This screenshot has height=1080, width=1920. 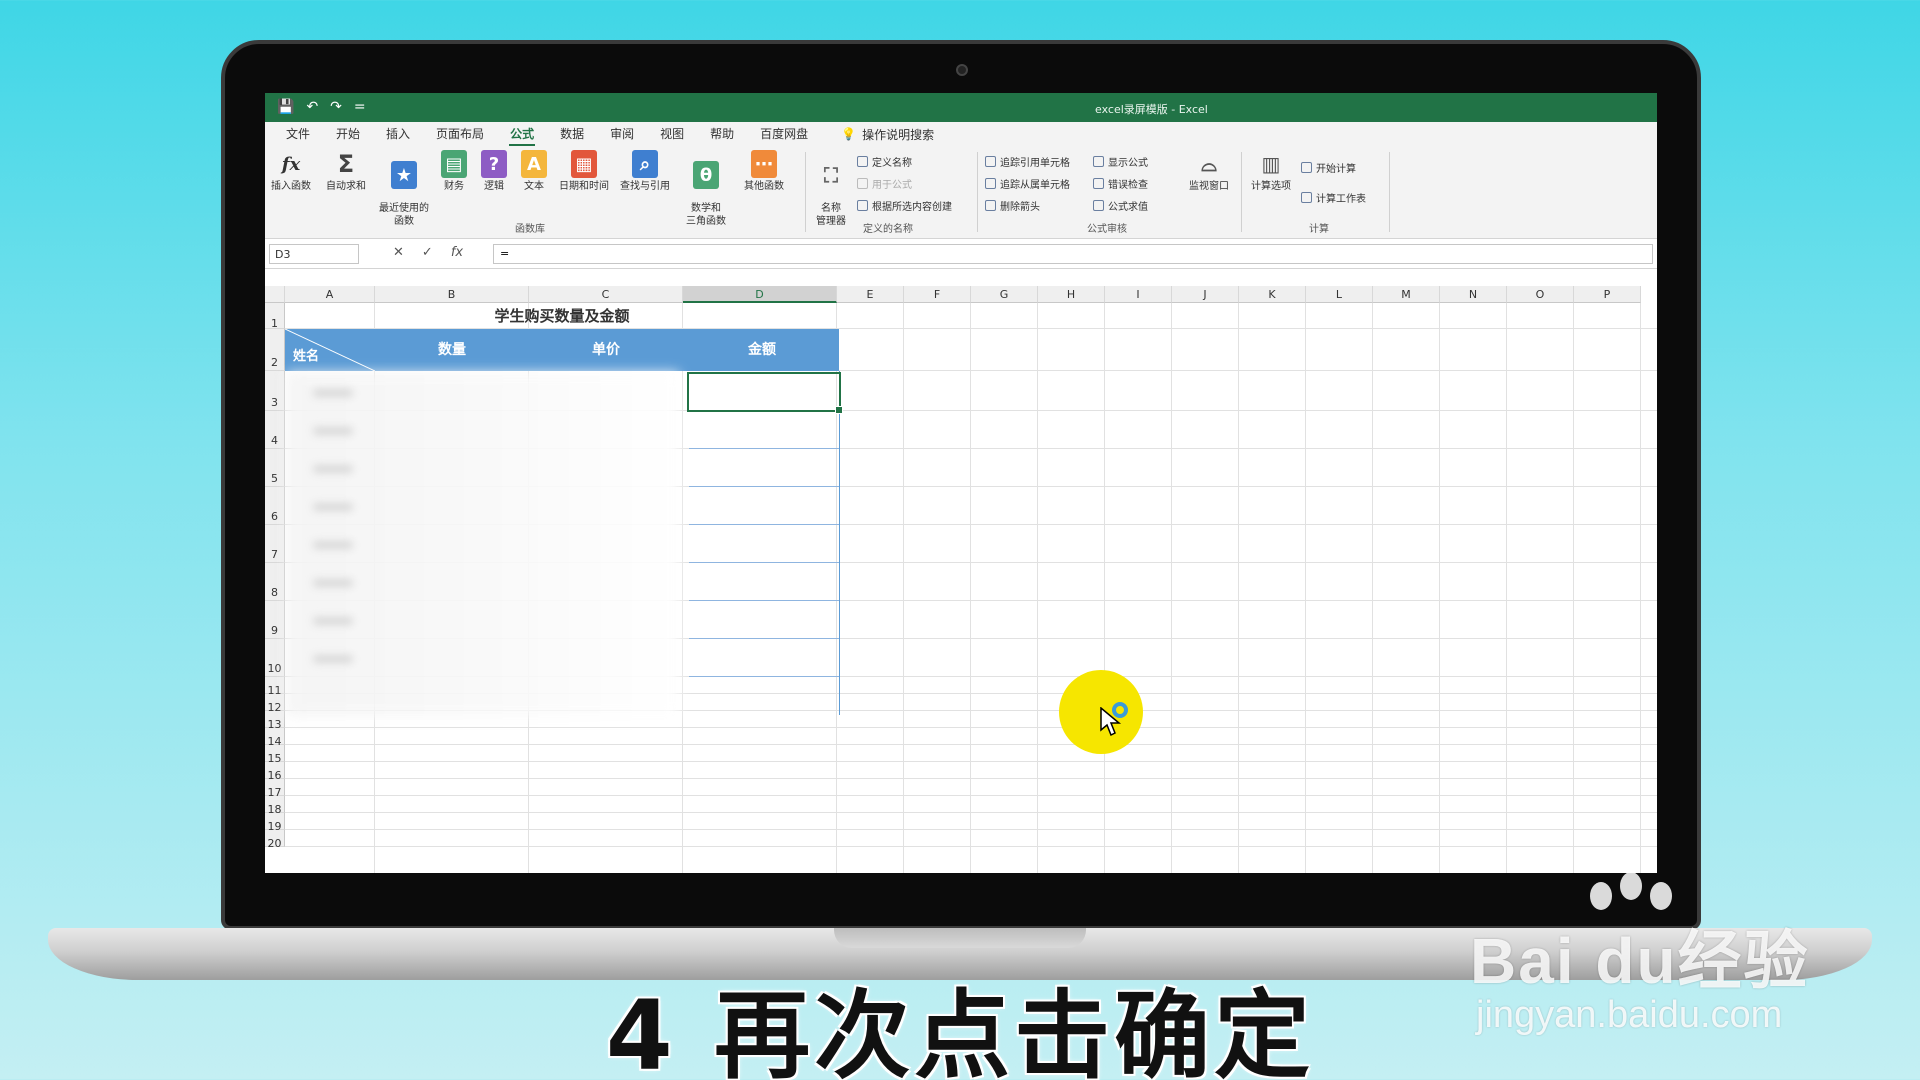 What do you see at coordinates (275, 806) in the screenshot?
I see `row-header-18: 18` at bounding box center [275, 806].